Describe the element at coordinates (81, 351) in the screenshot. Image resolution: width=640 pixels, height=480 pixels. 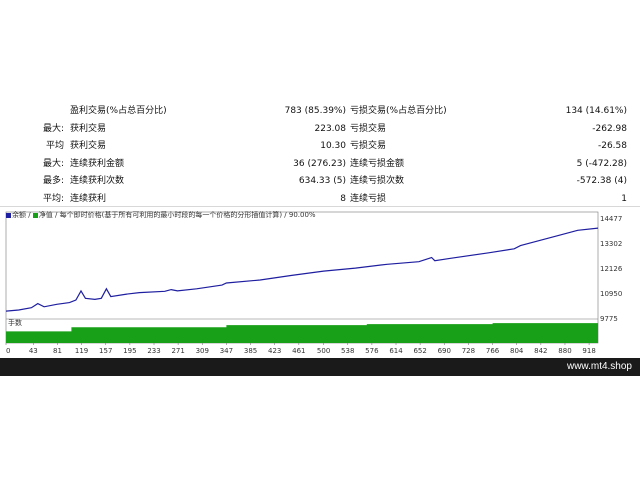
I see `x-tick-label: 119` at that location.